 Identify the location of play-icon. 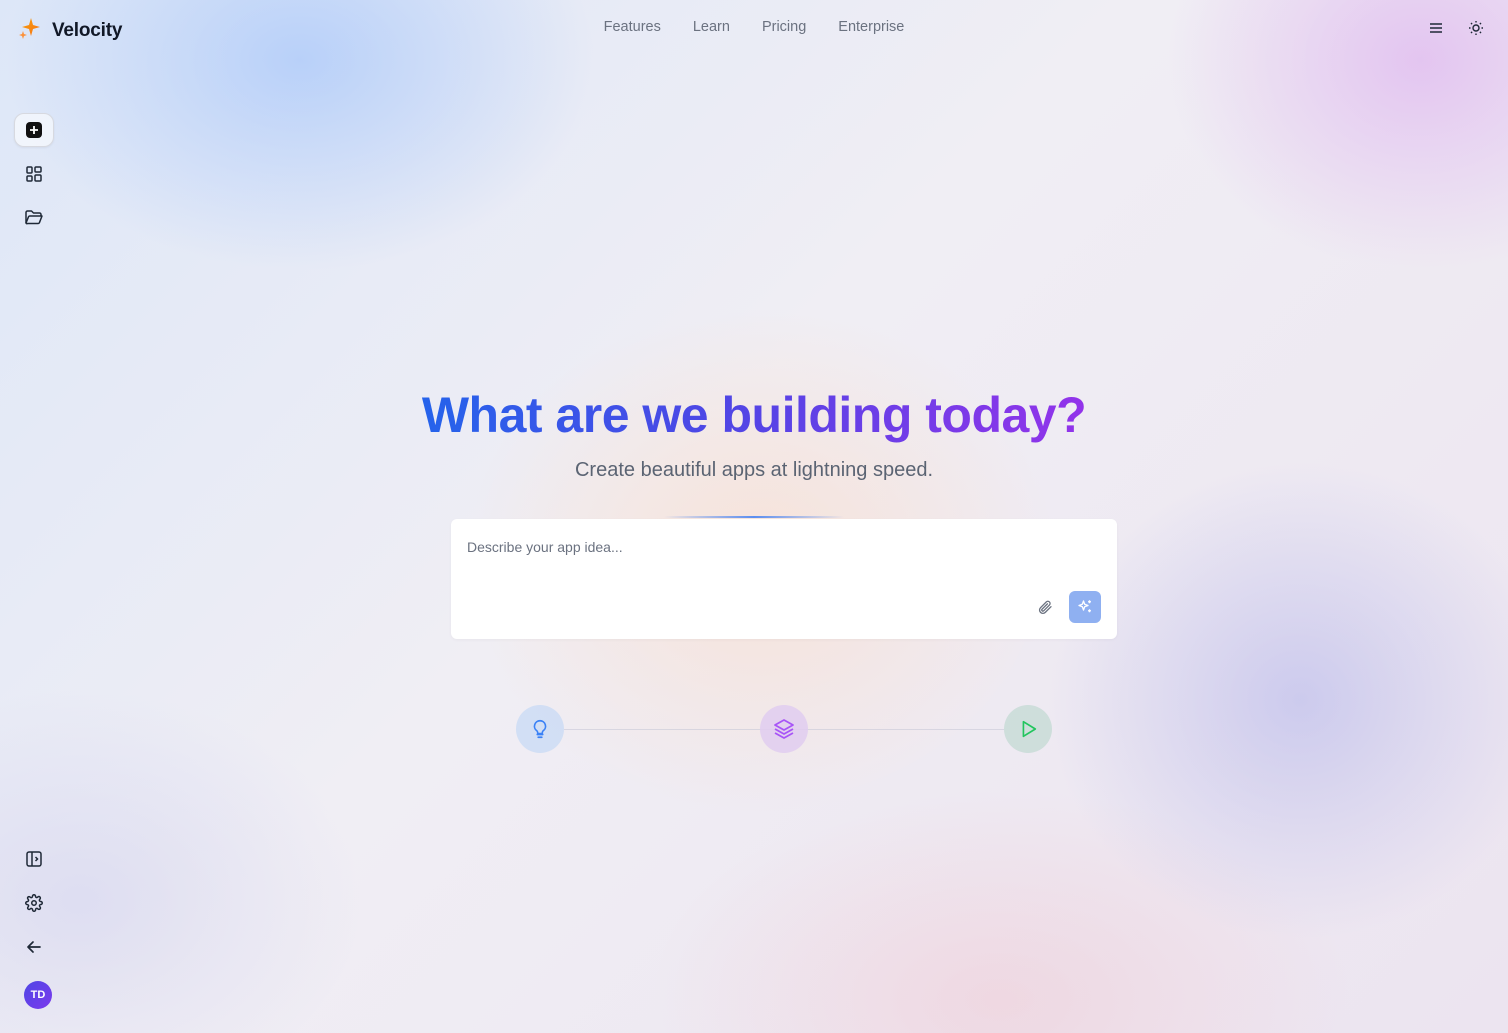
(1029, 729).